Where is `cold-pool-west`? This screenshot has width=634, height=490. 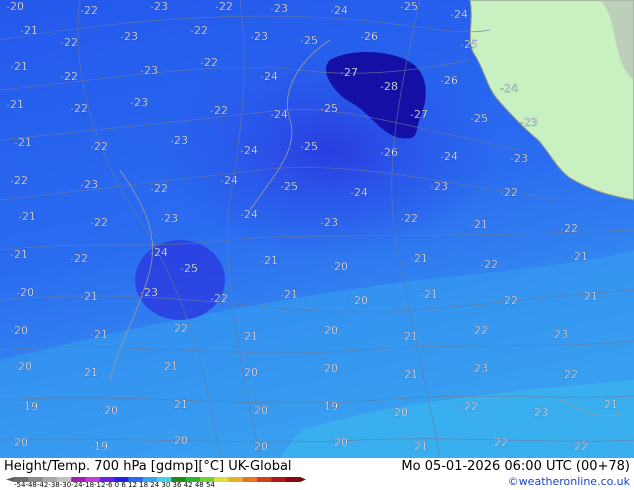 cold-pool-west is located at coordinates (180, 280).